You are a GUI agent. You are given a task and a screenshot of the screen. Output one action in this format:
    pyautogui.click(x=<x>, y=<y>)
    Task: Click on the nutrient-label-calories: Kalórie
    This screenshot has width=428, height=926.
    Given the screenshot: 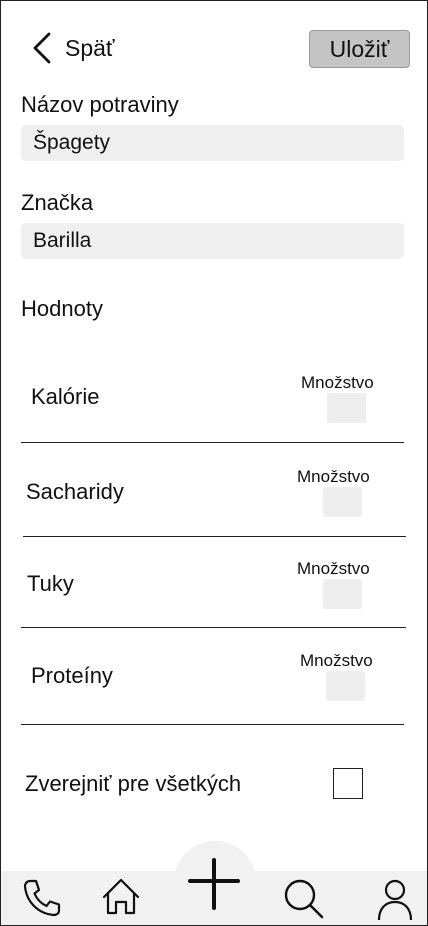 What is the action you would take?
    pyautogui.click(x=65, y=396)
    